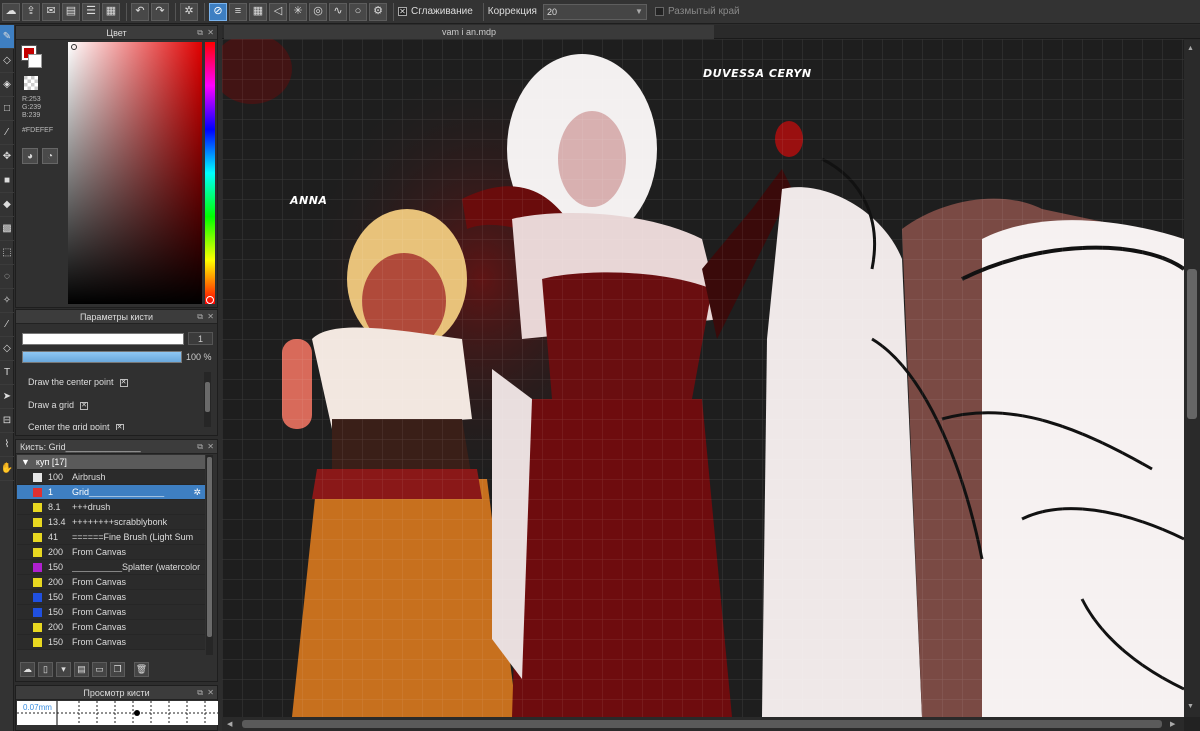  Describe the element at coordinates (7, 445) in the screenshot. I see `eyedropper-icon: ⌇` at that location.